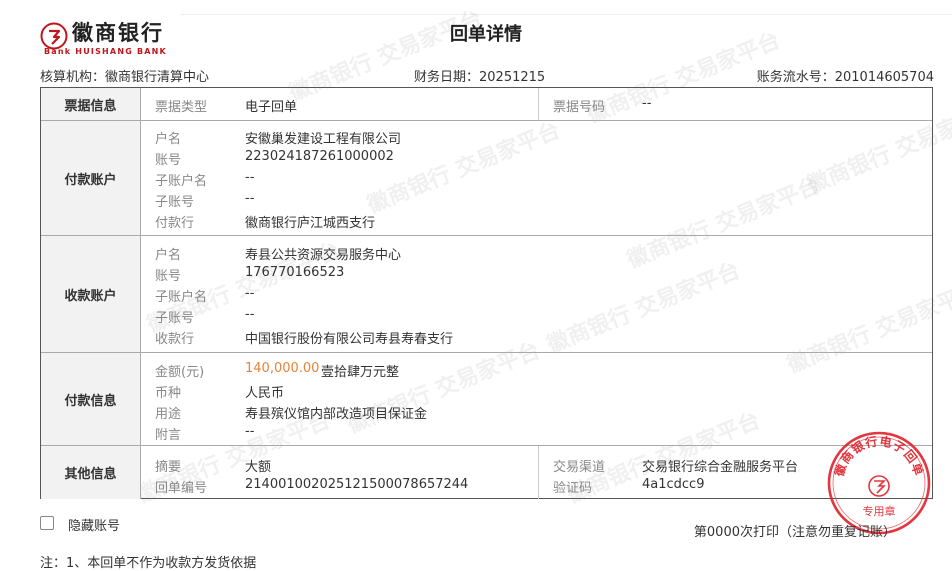  I want to click on print-count-info: 第0000次打印（注意勿重复记账）, so click(794, 532).